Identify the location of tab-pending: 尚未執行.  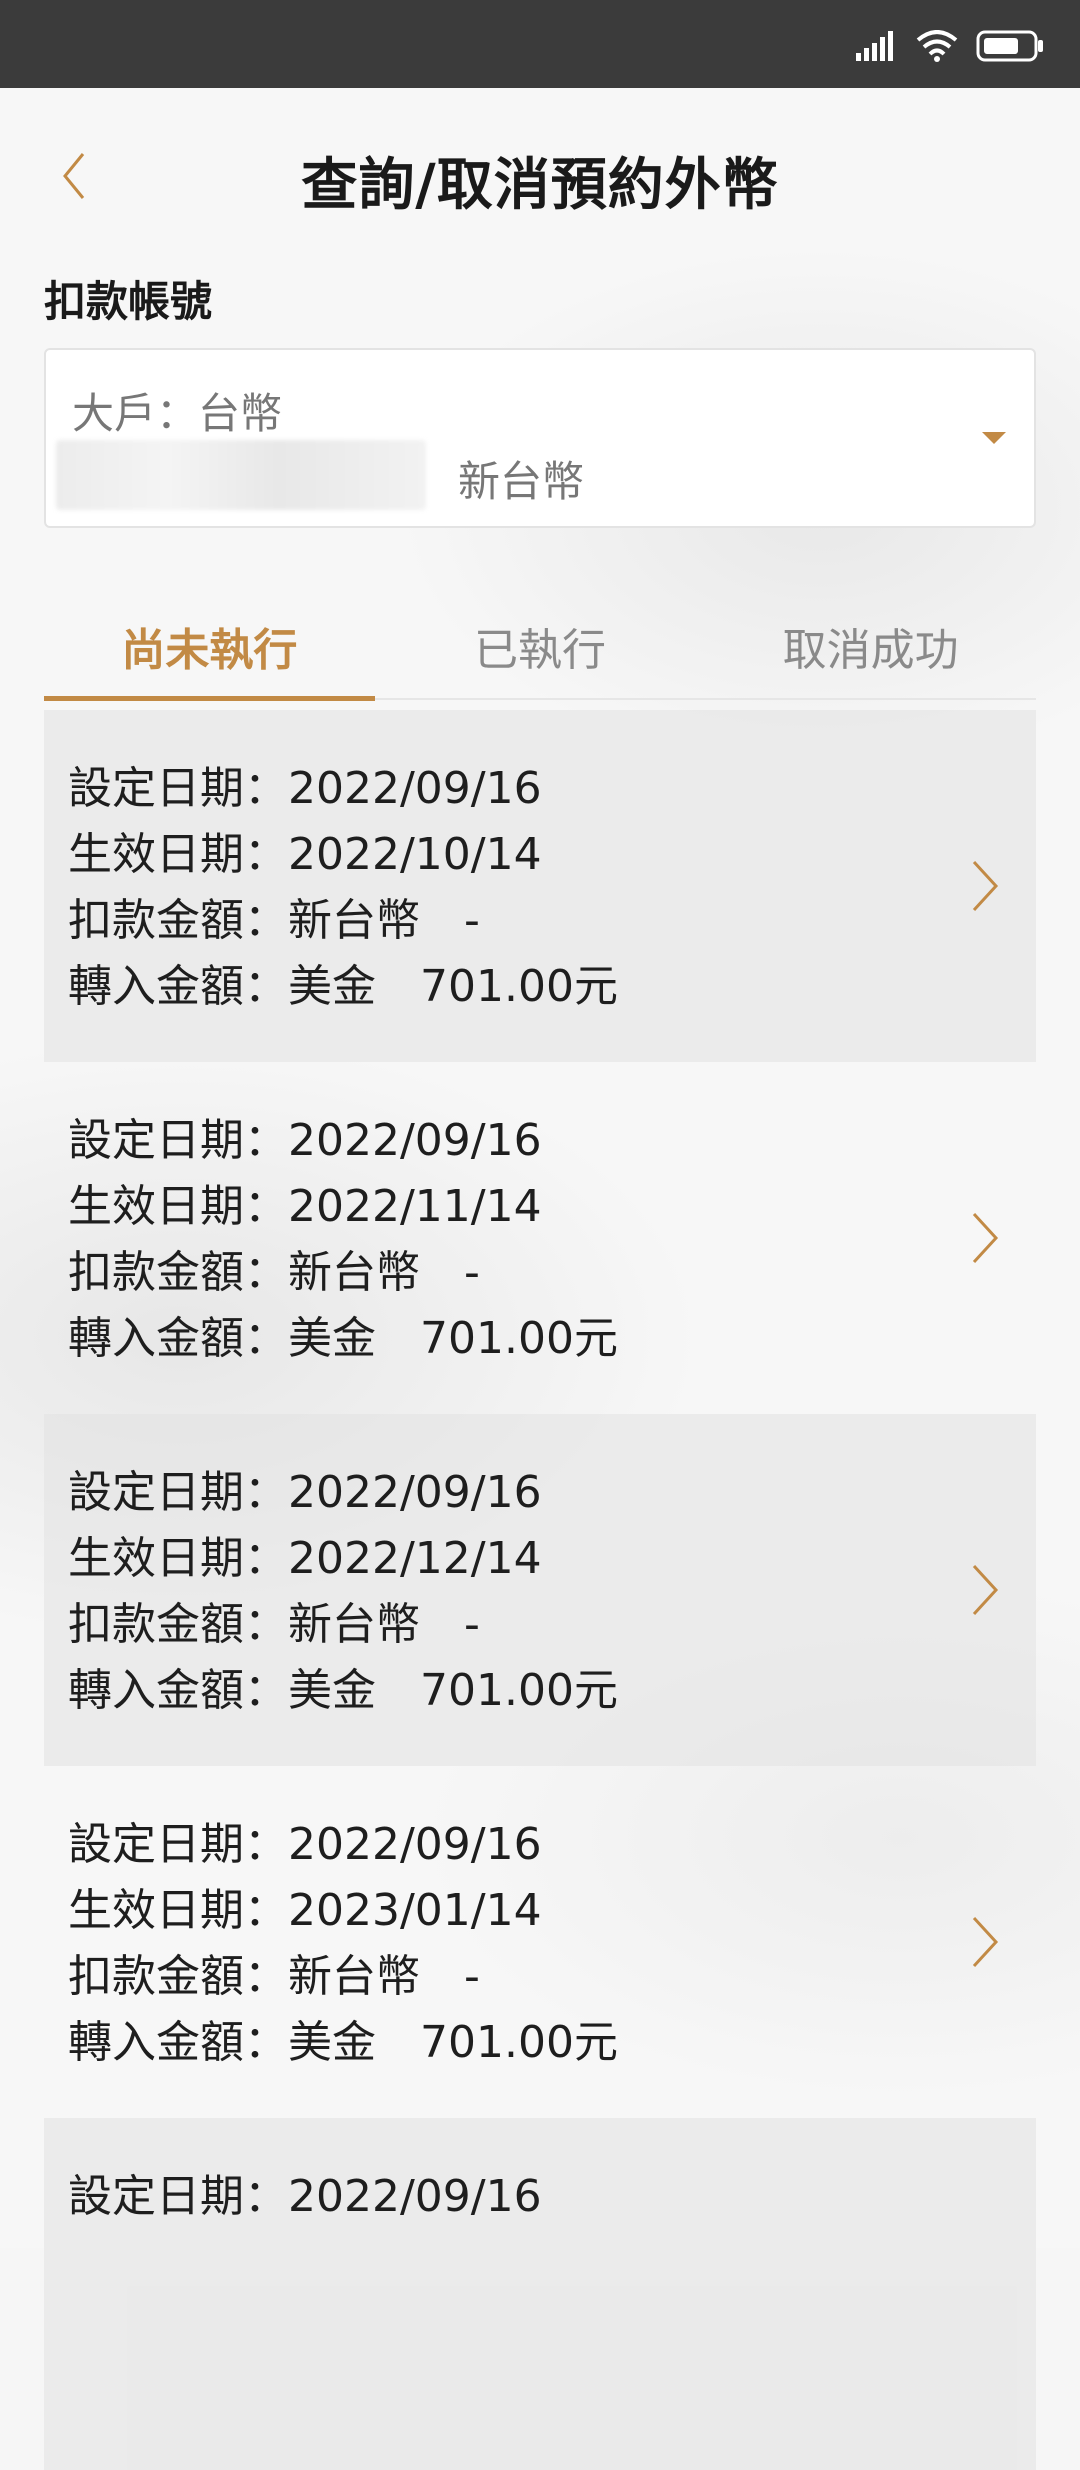
(209, 654).